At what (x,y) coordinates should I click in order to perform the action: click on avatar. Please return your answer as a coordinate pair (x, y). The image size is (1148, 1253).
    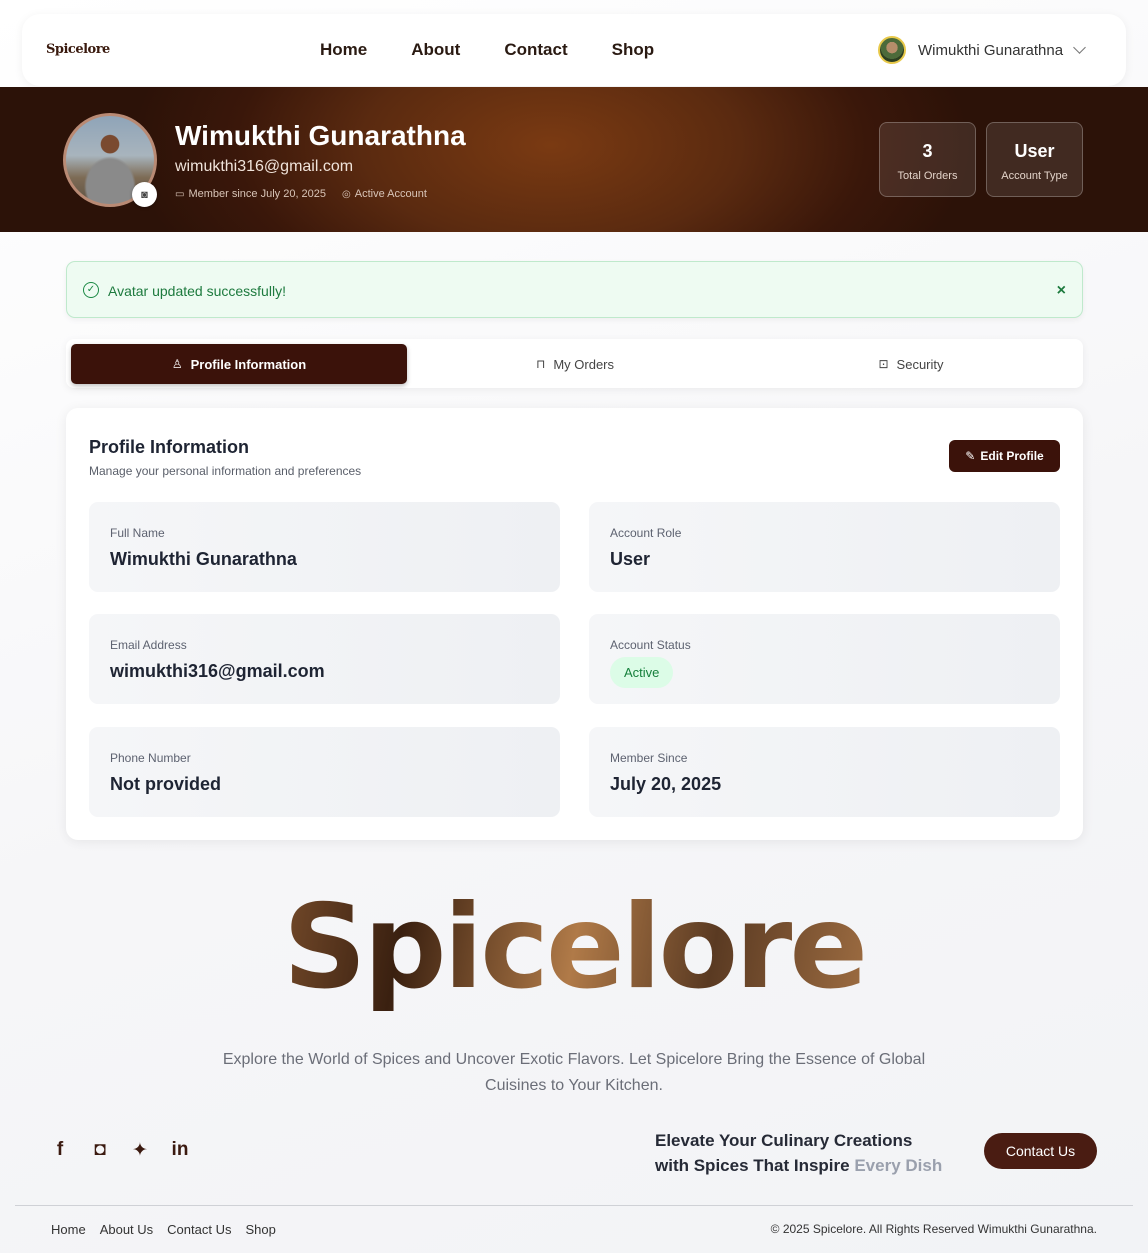
    Looking at the image, I should click on (892, 50).